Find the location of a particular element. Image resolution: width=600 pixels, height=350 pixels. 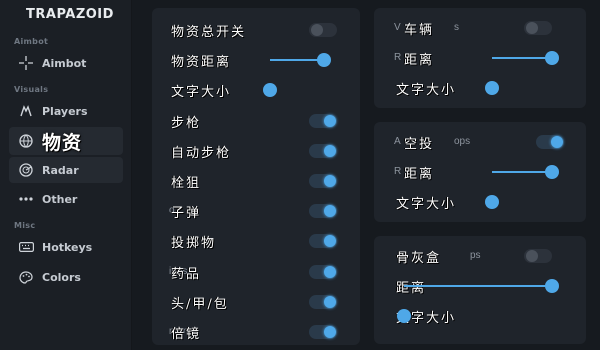

setting-label: 空投 is located at coordinates (419, 144).